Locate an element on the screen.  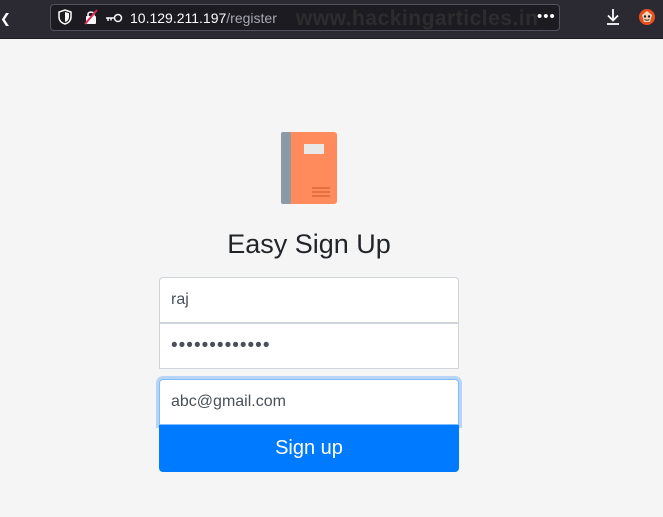
insecure-connection-icon is located at coordinates (91, 19).